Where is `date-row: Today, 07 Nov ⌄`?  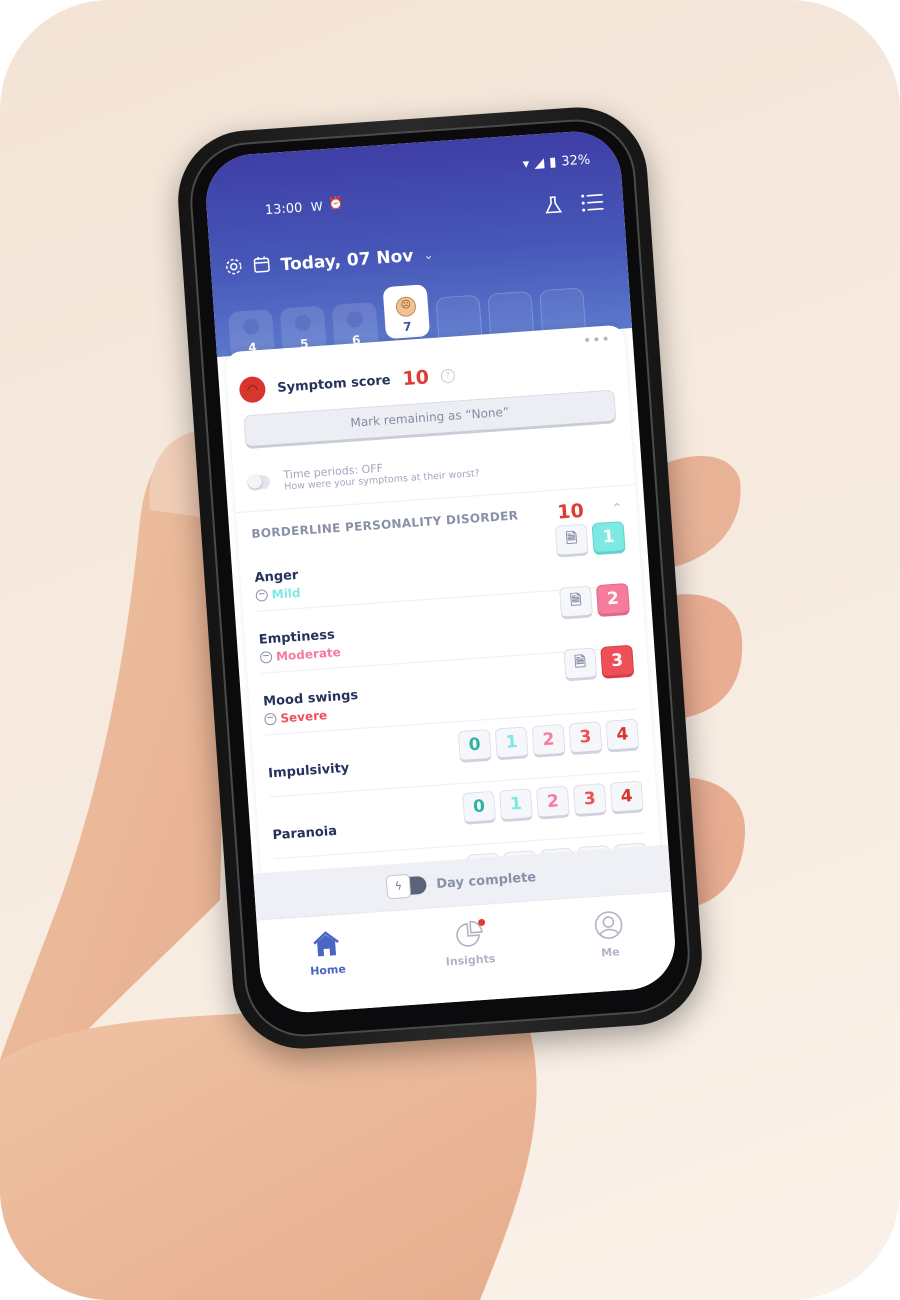
date-row: Today, 07 Nov ⌄ is located at coordinates (329, 262).